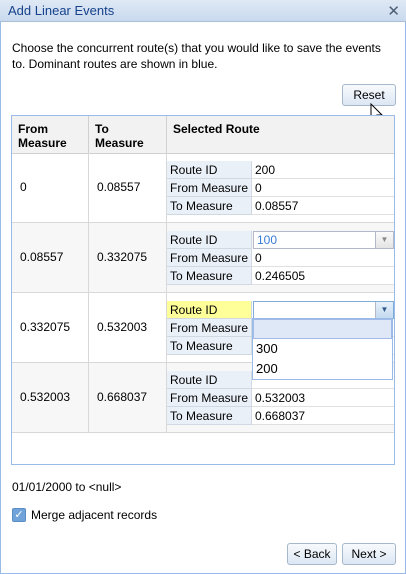  What do you see at coordinates (128, 327) in the screenshot?
I see `row-to-measure: 0.532003` at bounding box center [128, 327].